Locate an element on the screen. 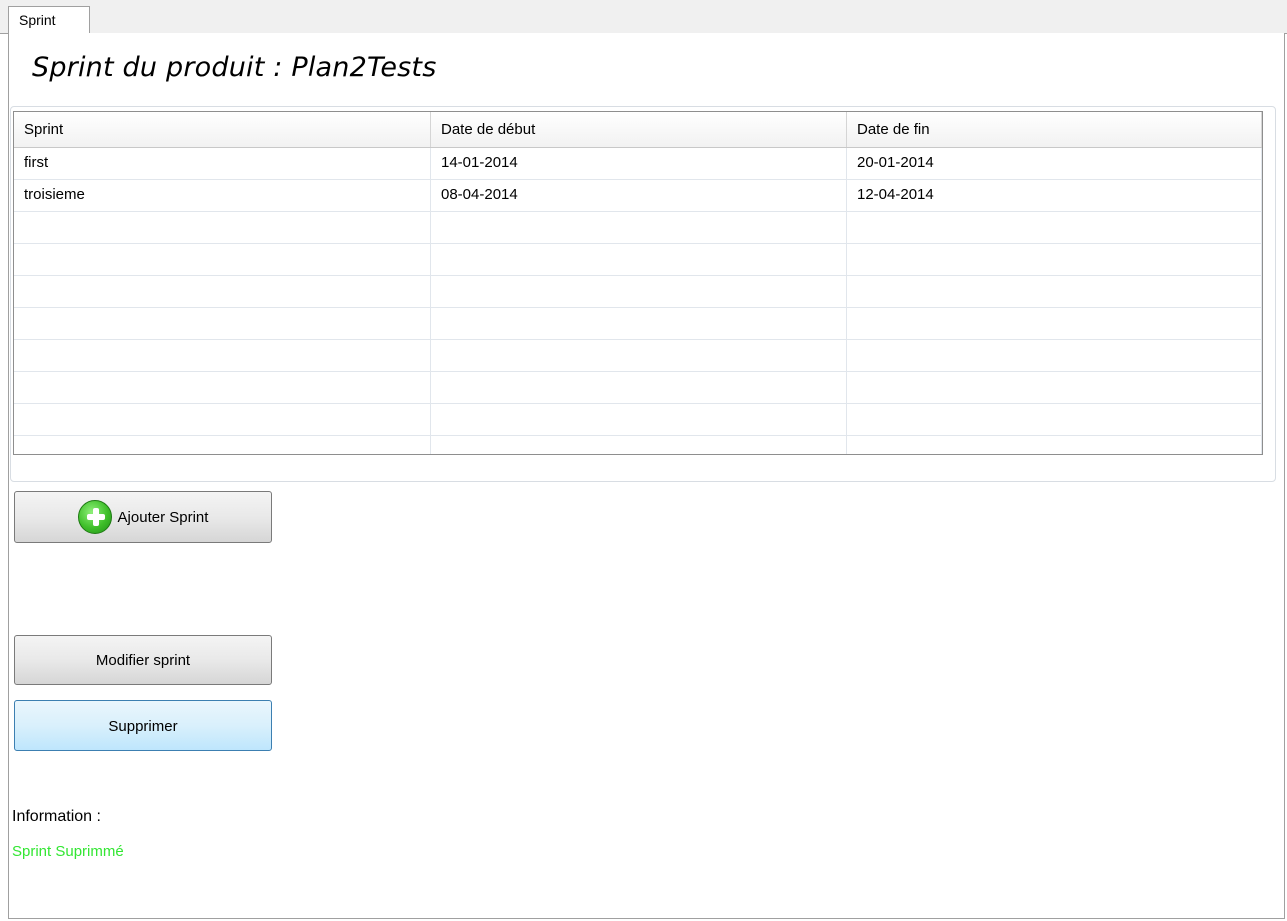 This screenshot has height=921, width=1287. modify-sprint-button: Modifier sprint is located at coordinates (143, 660).